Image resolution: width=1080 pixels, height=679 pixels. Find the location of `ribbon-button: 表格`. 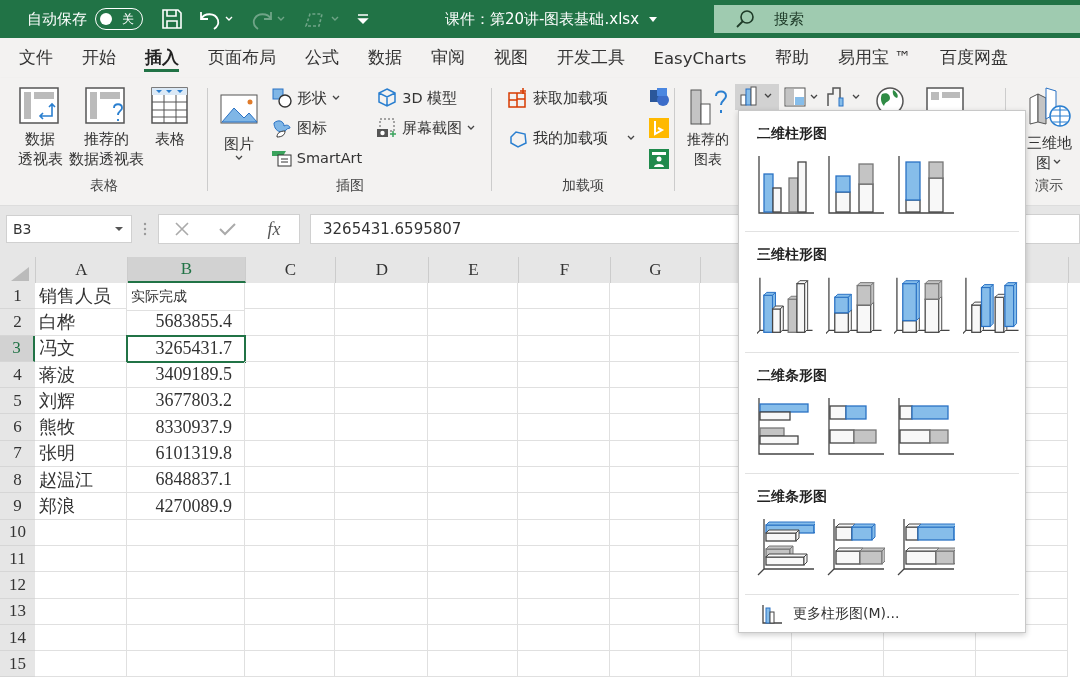

ribbon-button: 表格 is located at coordinates (169, 117).